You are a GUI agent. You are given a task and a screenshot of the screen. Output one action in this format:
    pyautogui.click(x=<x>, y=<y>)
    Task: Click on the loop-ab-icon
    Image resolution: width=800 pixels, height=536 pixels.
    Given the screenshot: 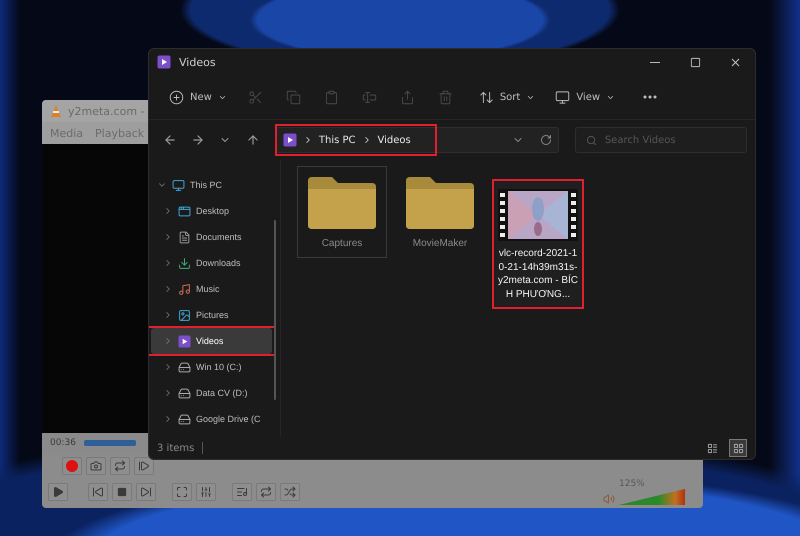 What is the action you would take?
    pyautogui.click(x=120, y=466)
    